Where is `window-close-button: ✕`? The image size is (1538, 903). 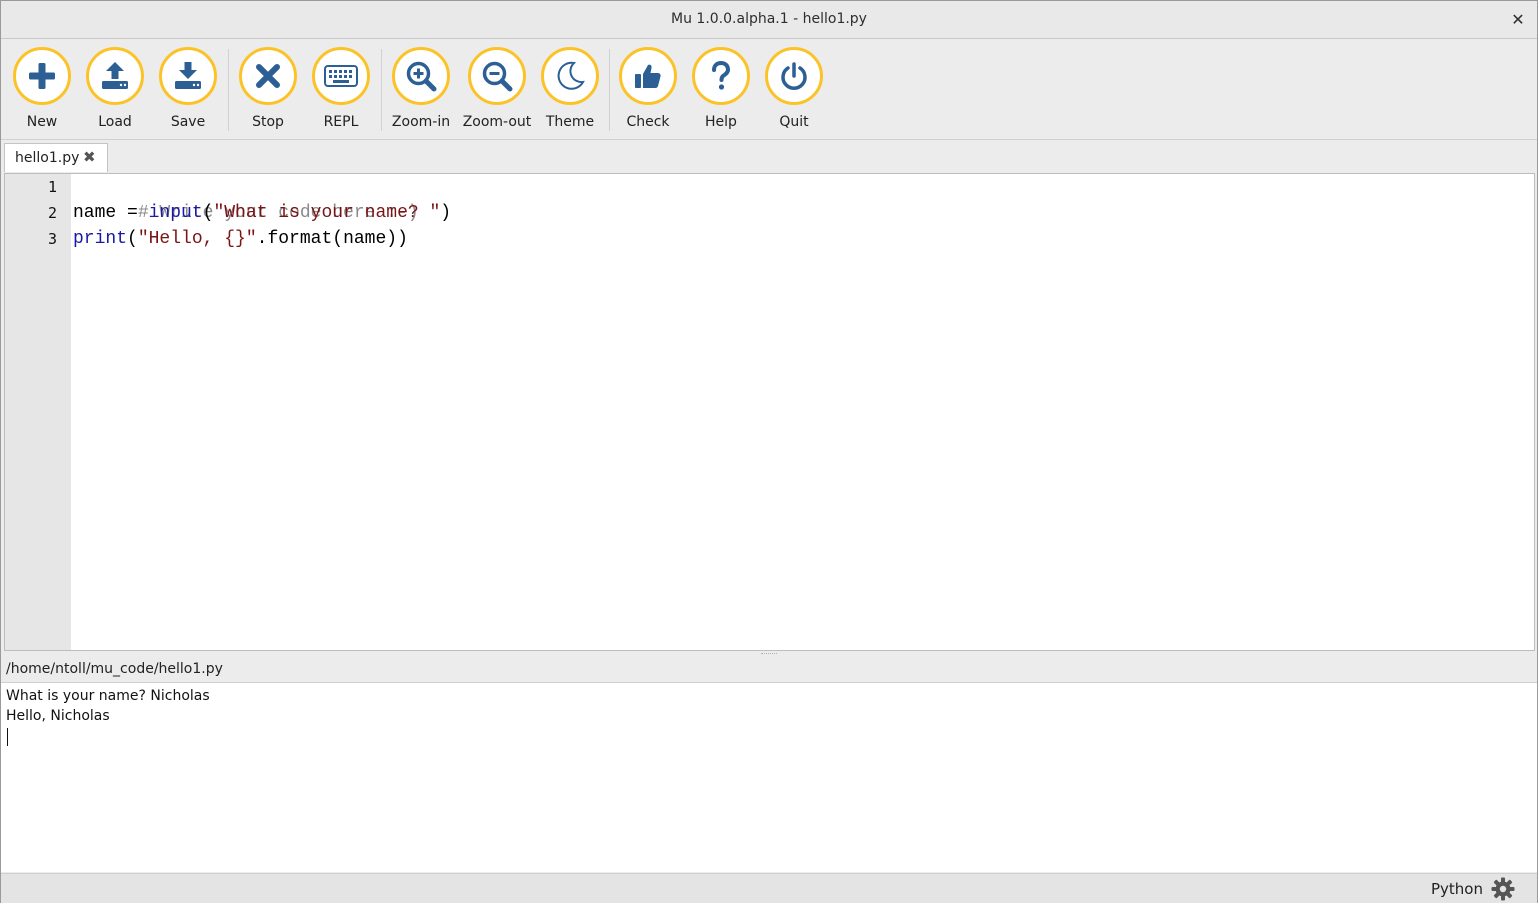 window-close-button: ✕ is located at coordinates (1518, 19).